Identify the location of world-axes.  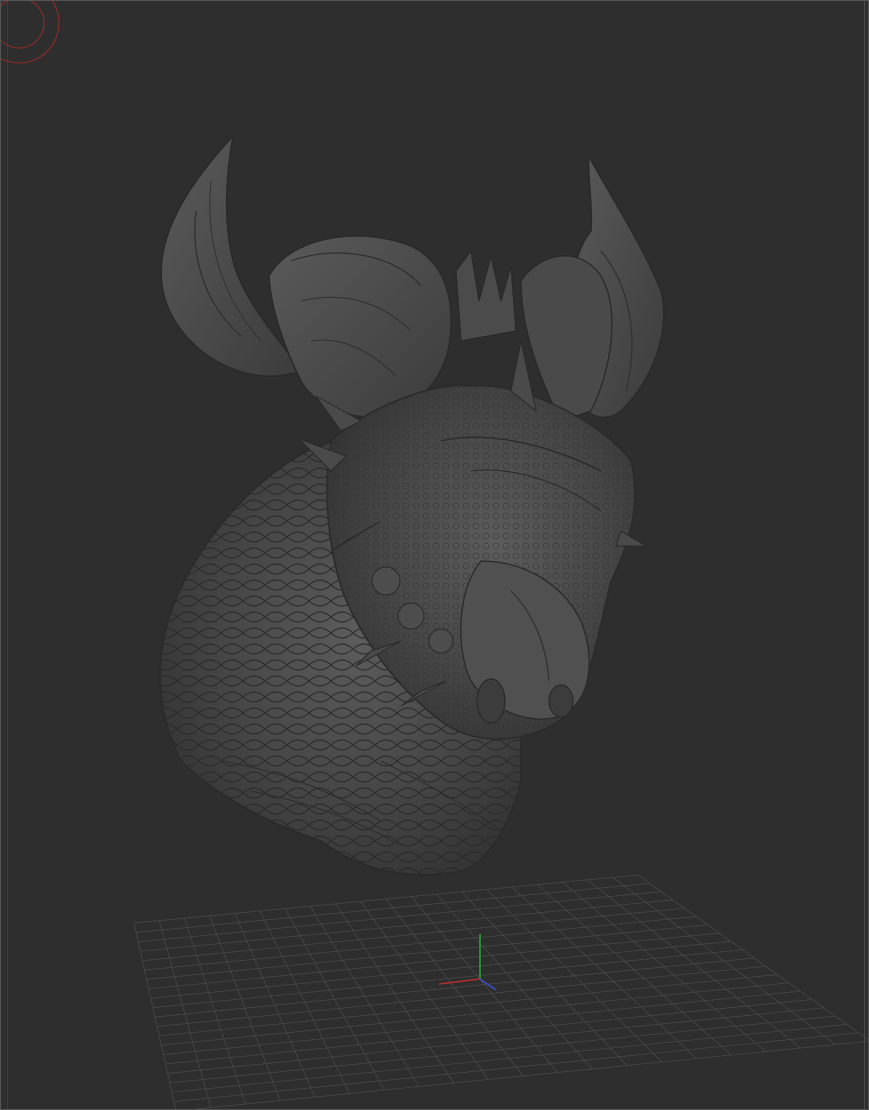
(467, 962).